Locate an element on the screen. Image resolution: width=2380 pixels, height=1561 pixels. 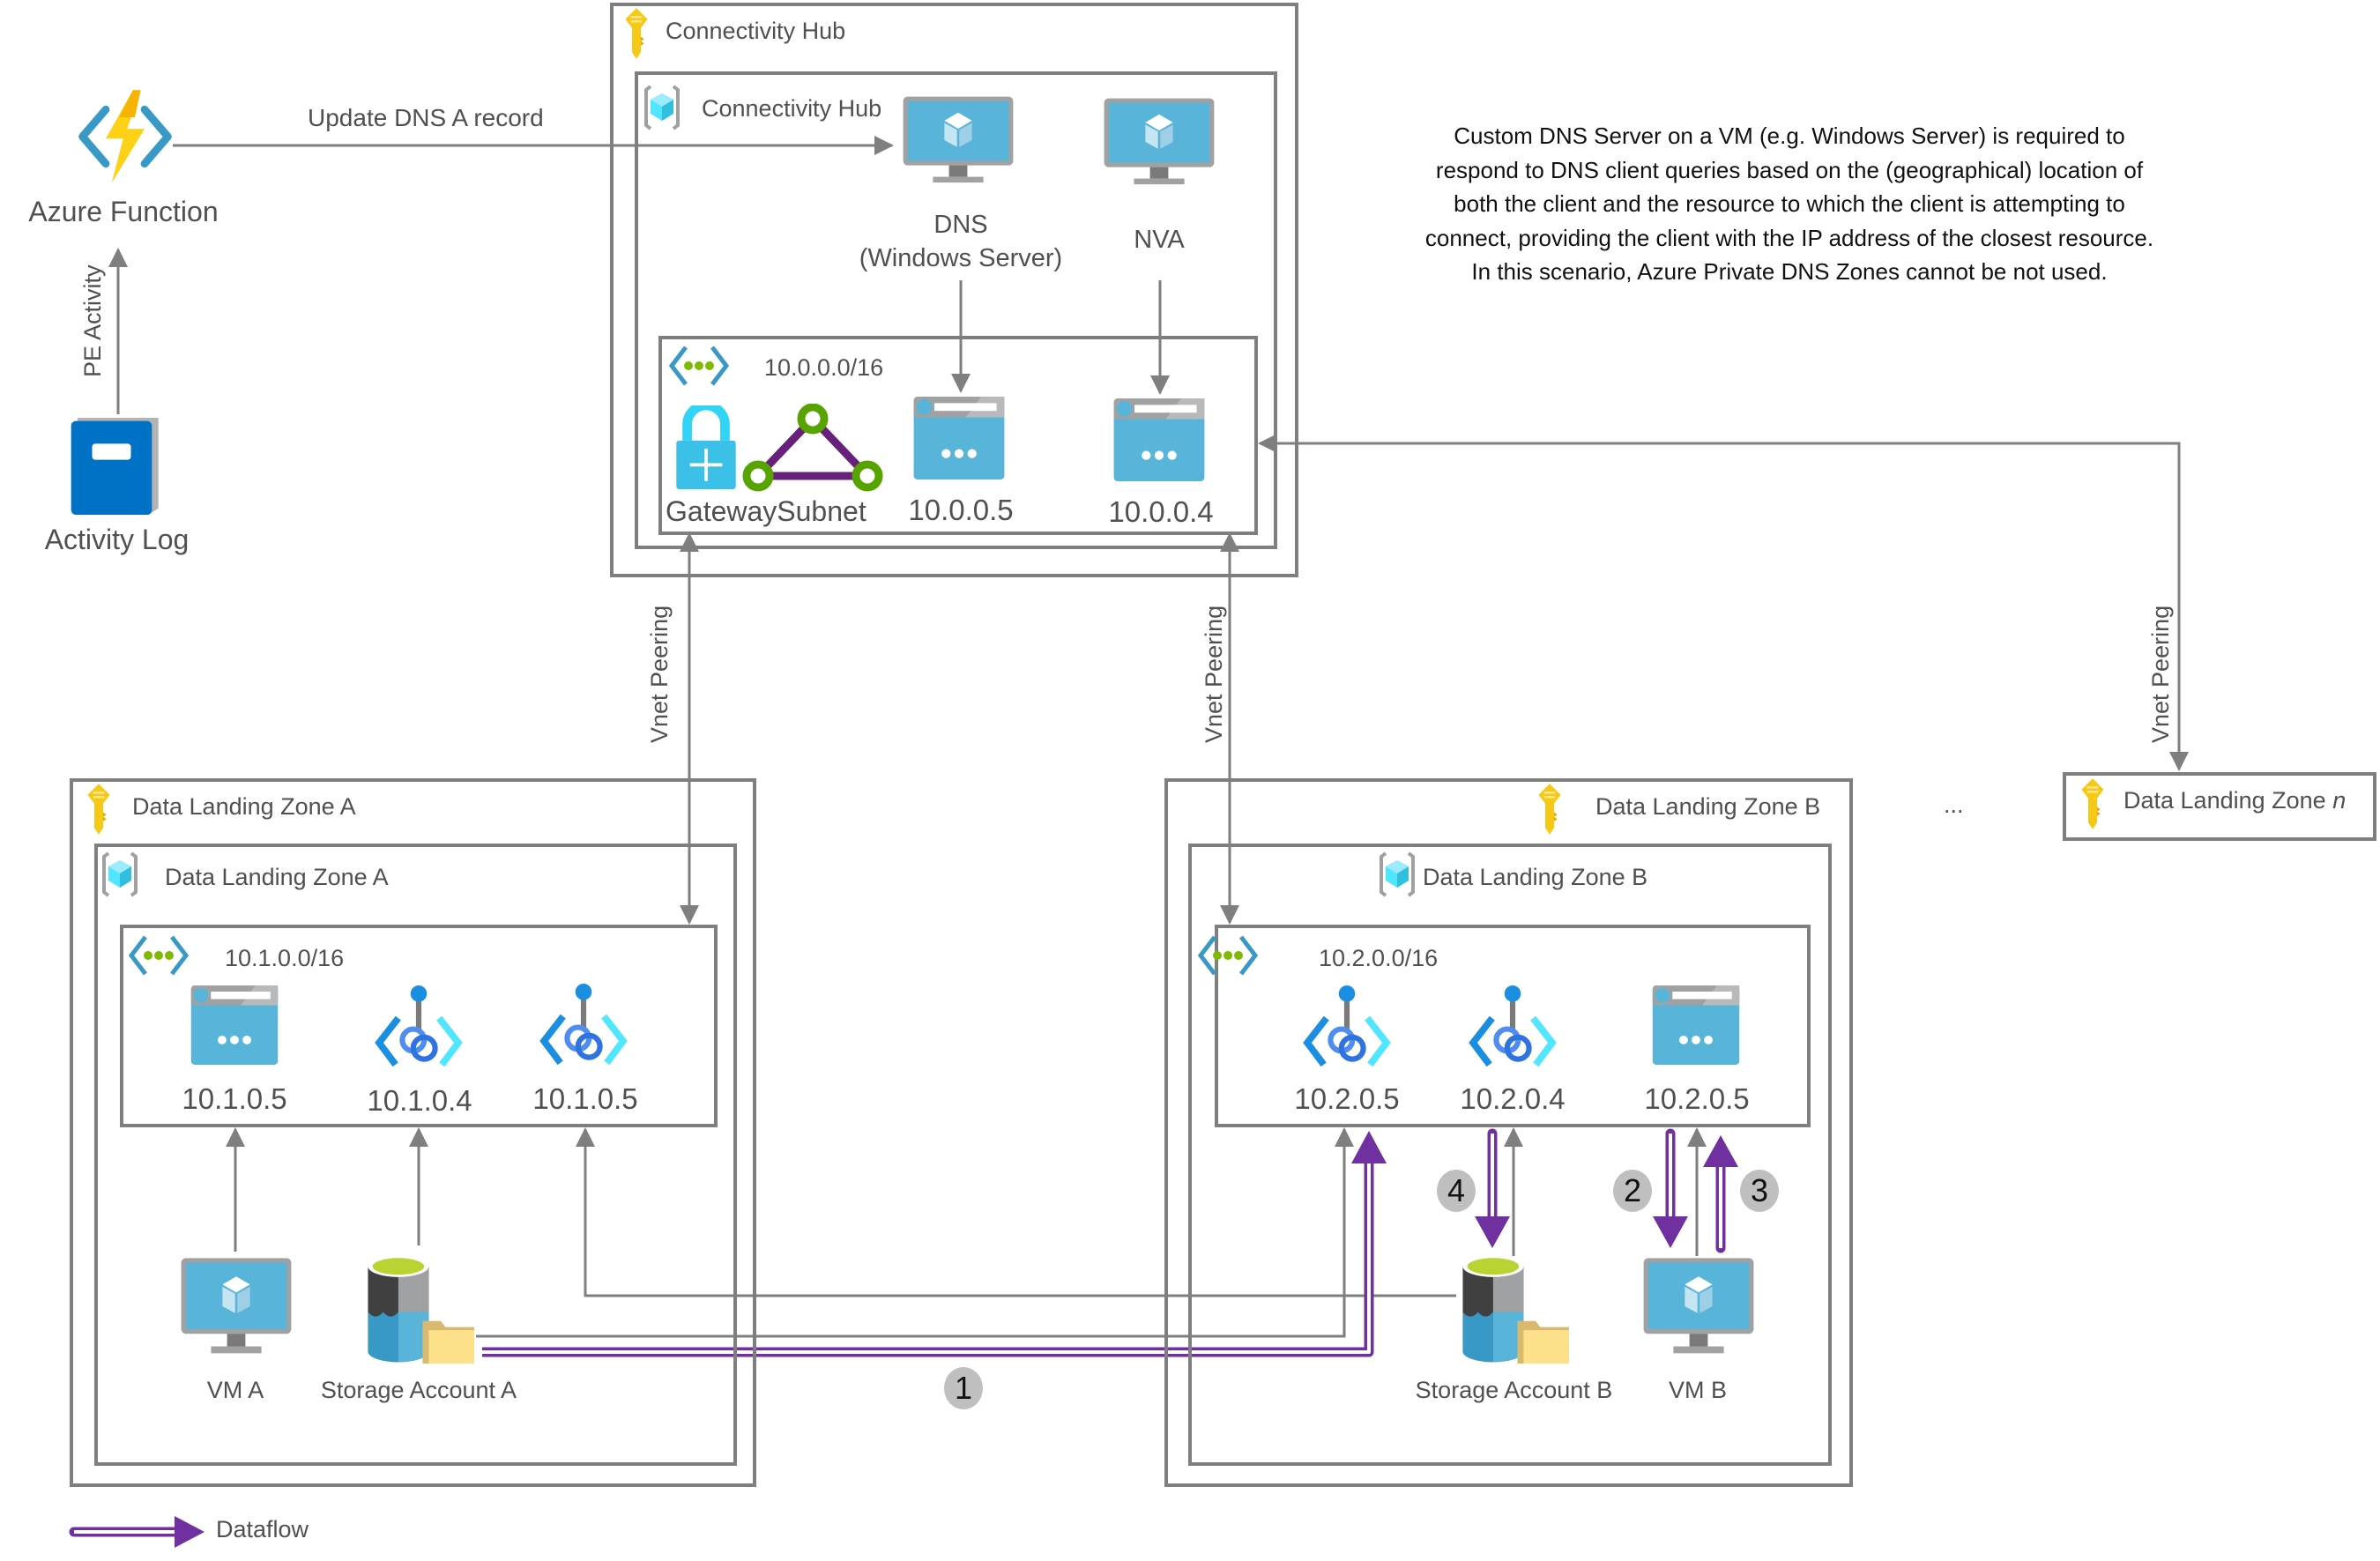
vm-a-label: VM A is located at coordinates (235, 1390).